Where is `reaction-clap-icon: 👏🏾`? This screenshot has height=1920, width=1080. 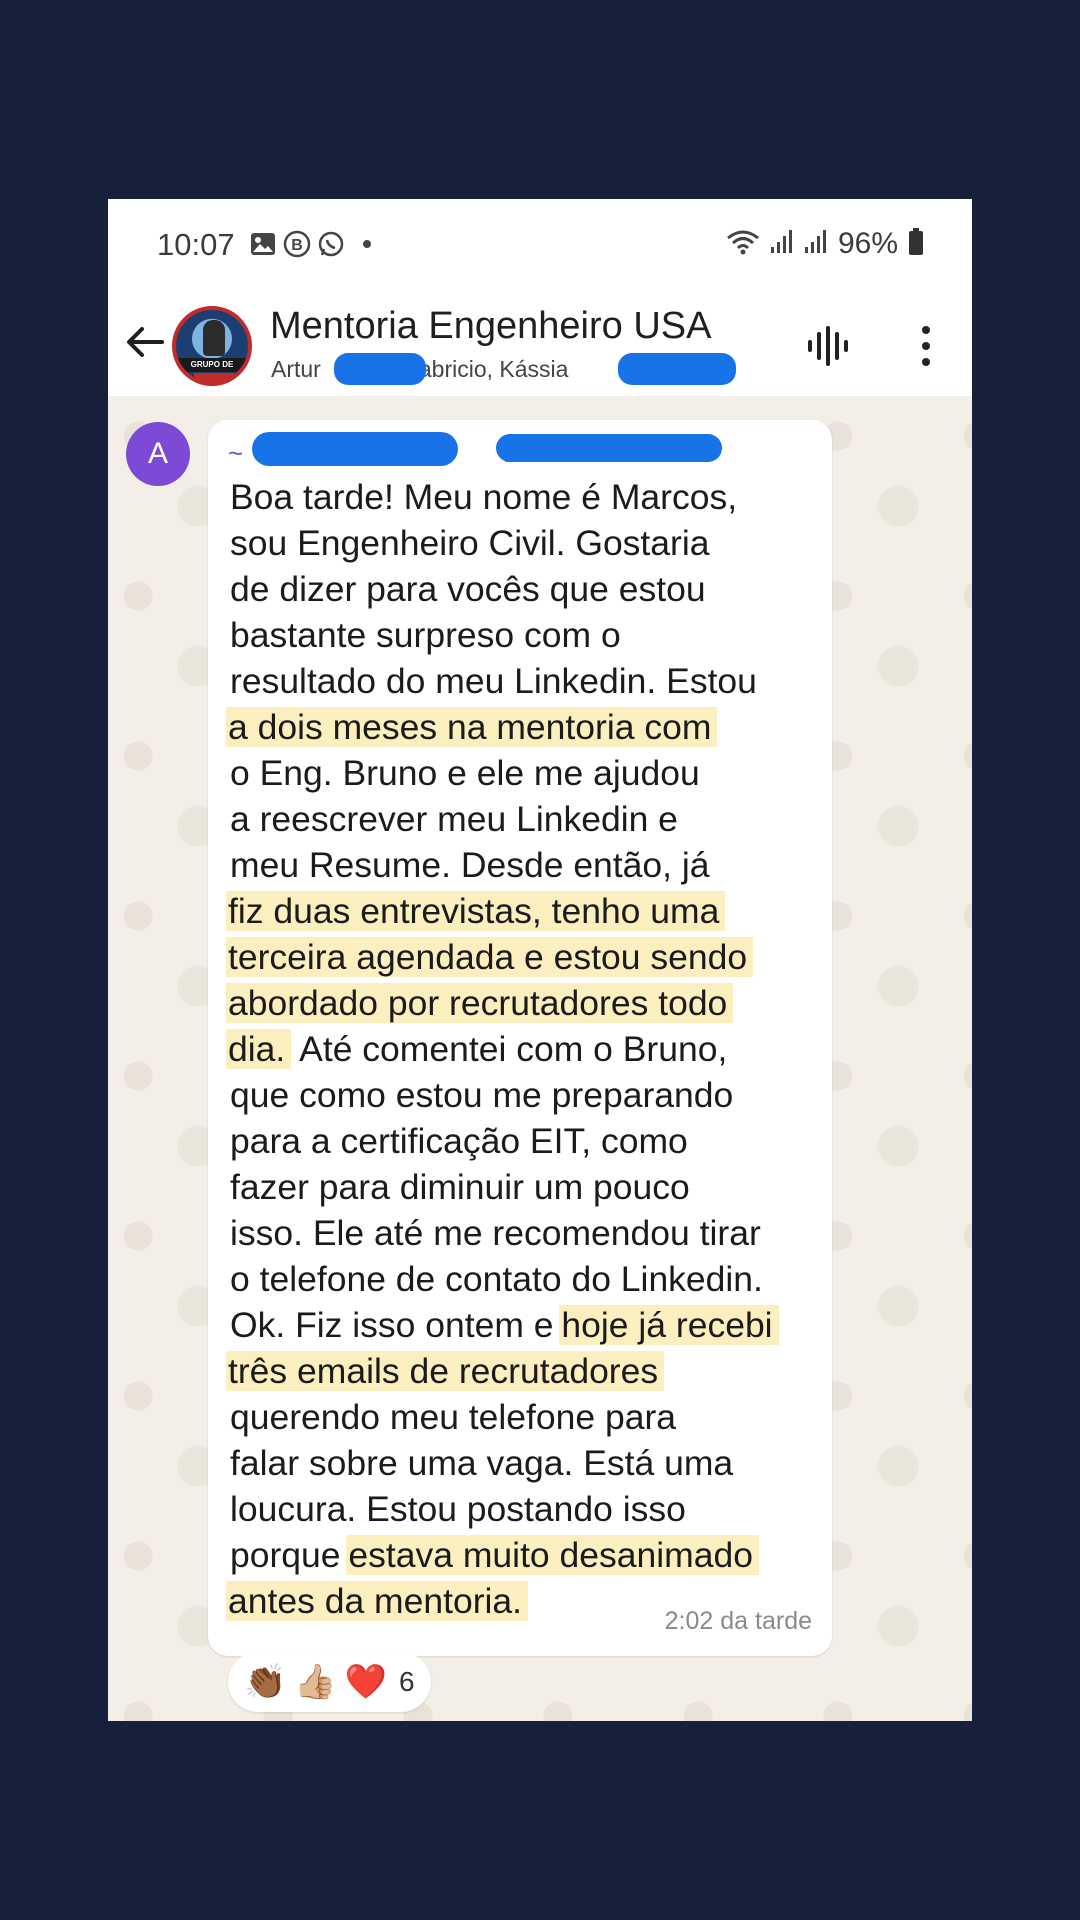 reaction-clap-icon: 👏🏾 is located at coordinates (265, 1682).